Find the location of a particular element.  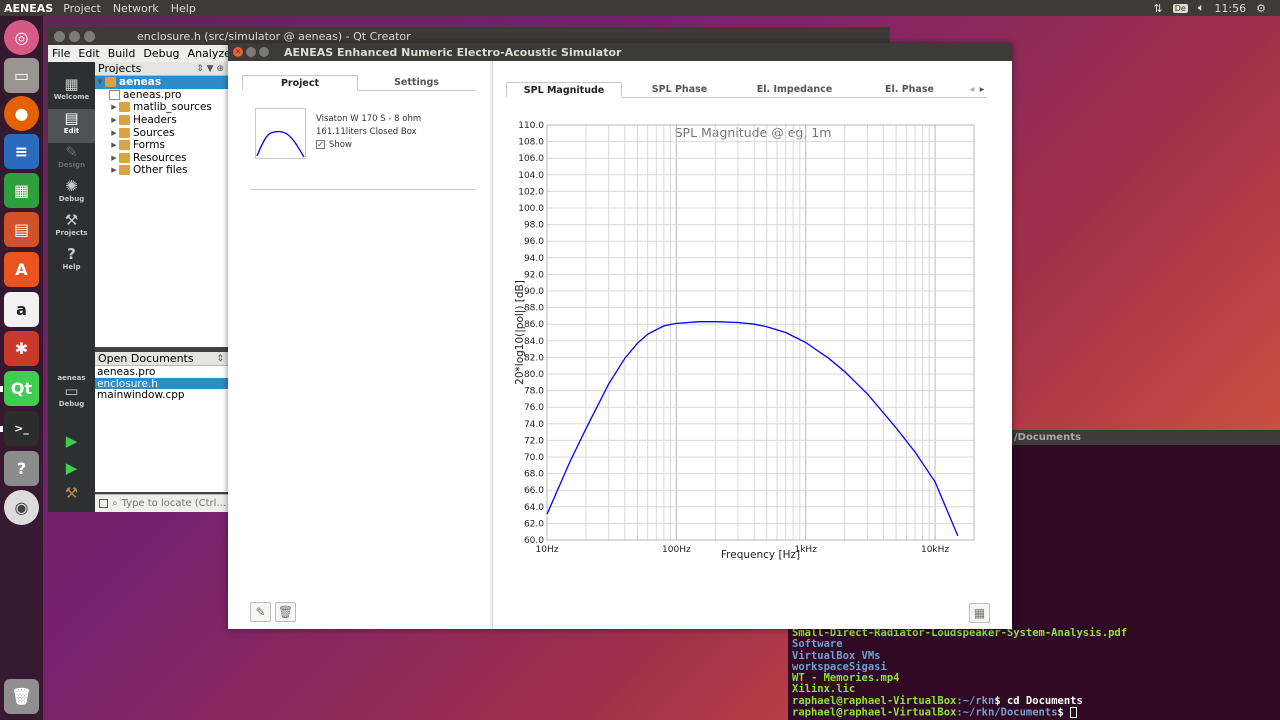

y-tick-label: 92.0 is located at coordinates (534, 275).